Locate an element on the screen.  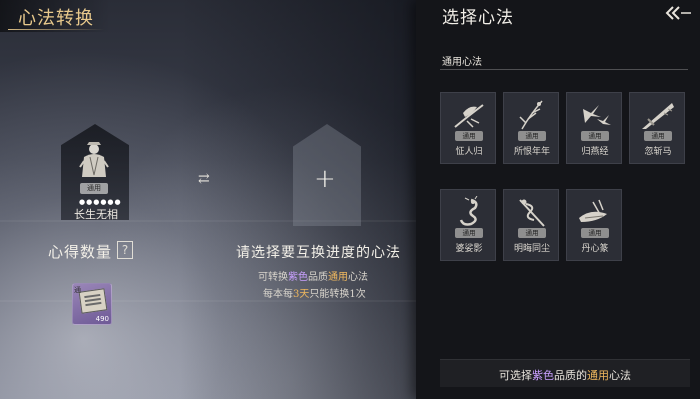
footer-hint: 可选择紫色品质的通用心法 is located at coordinates (565, 373).